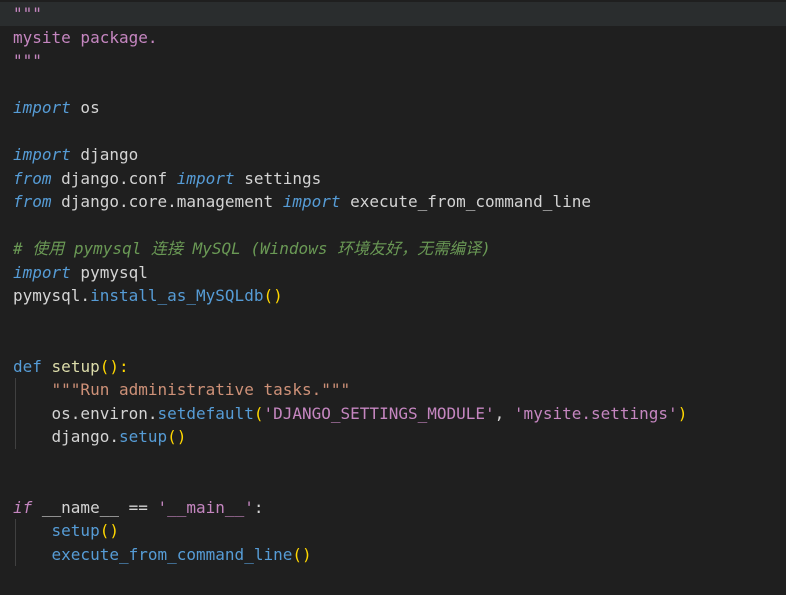 This screenshot has height=595, width=786. I want to click on code-token: setdefault, so click(205, 413).